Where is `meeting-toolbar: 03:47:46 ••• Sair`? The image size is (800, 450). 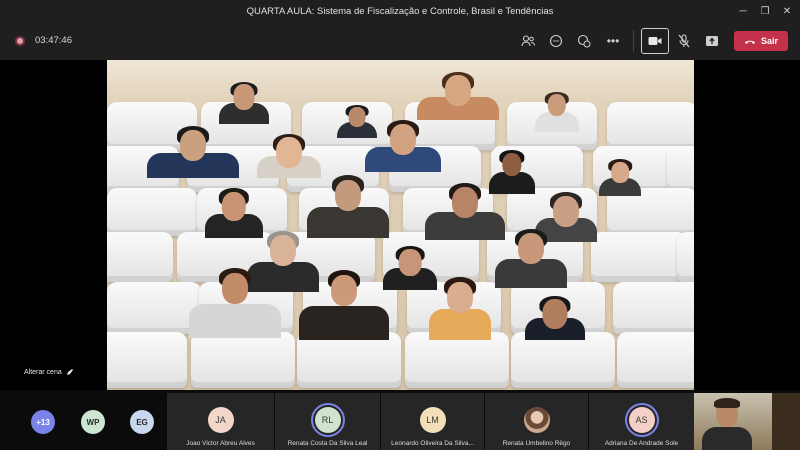 meeting-toolbar: 03:47:46 ••• Sair is located at coordinates (400, 41).